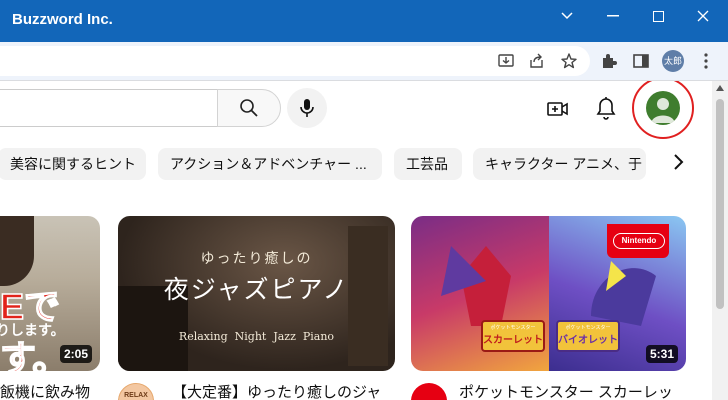 Image resolution: width=728 pixels, height=400 pixels. Describe the element at coordinates (661, 354) in the screenshot. I see `video-duration: 5:31` at that location.